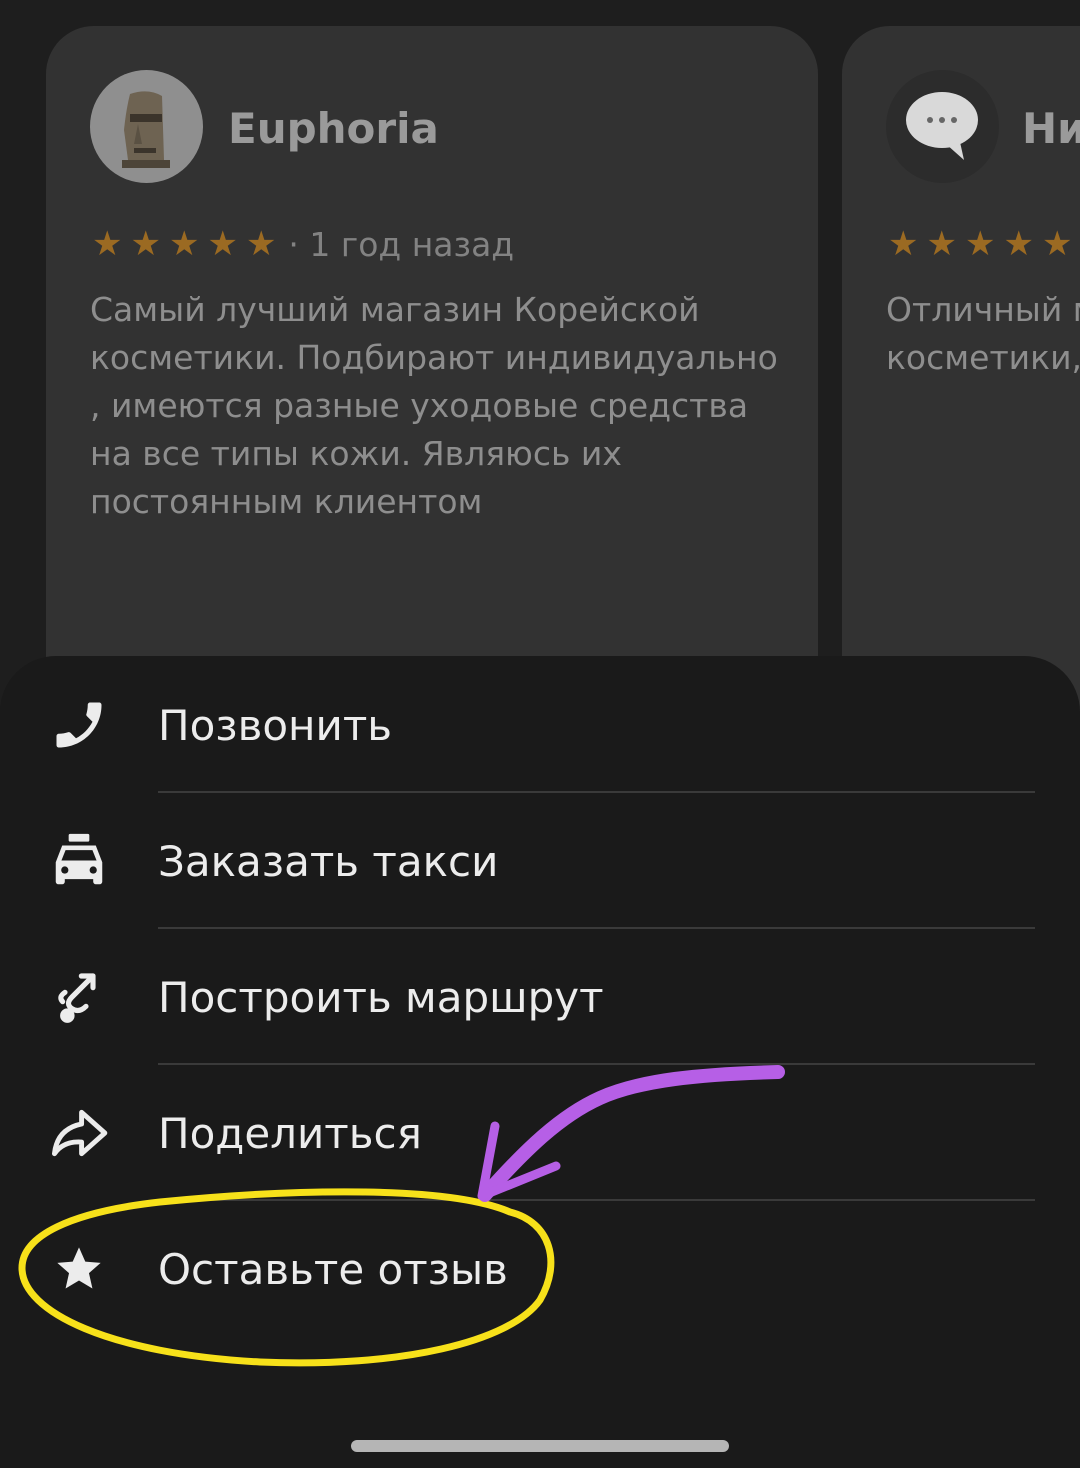 This screenshot has width=1080, height=1468. I want to click on menu-item-label: Оставьте отзыв, so click(333, 1269).